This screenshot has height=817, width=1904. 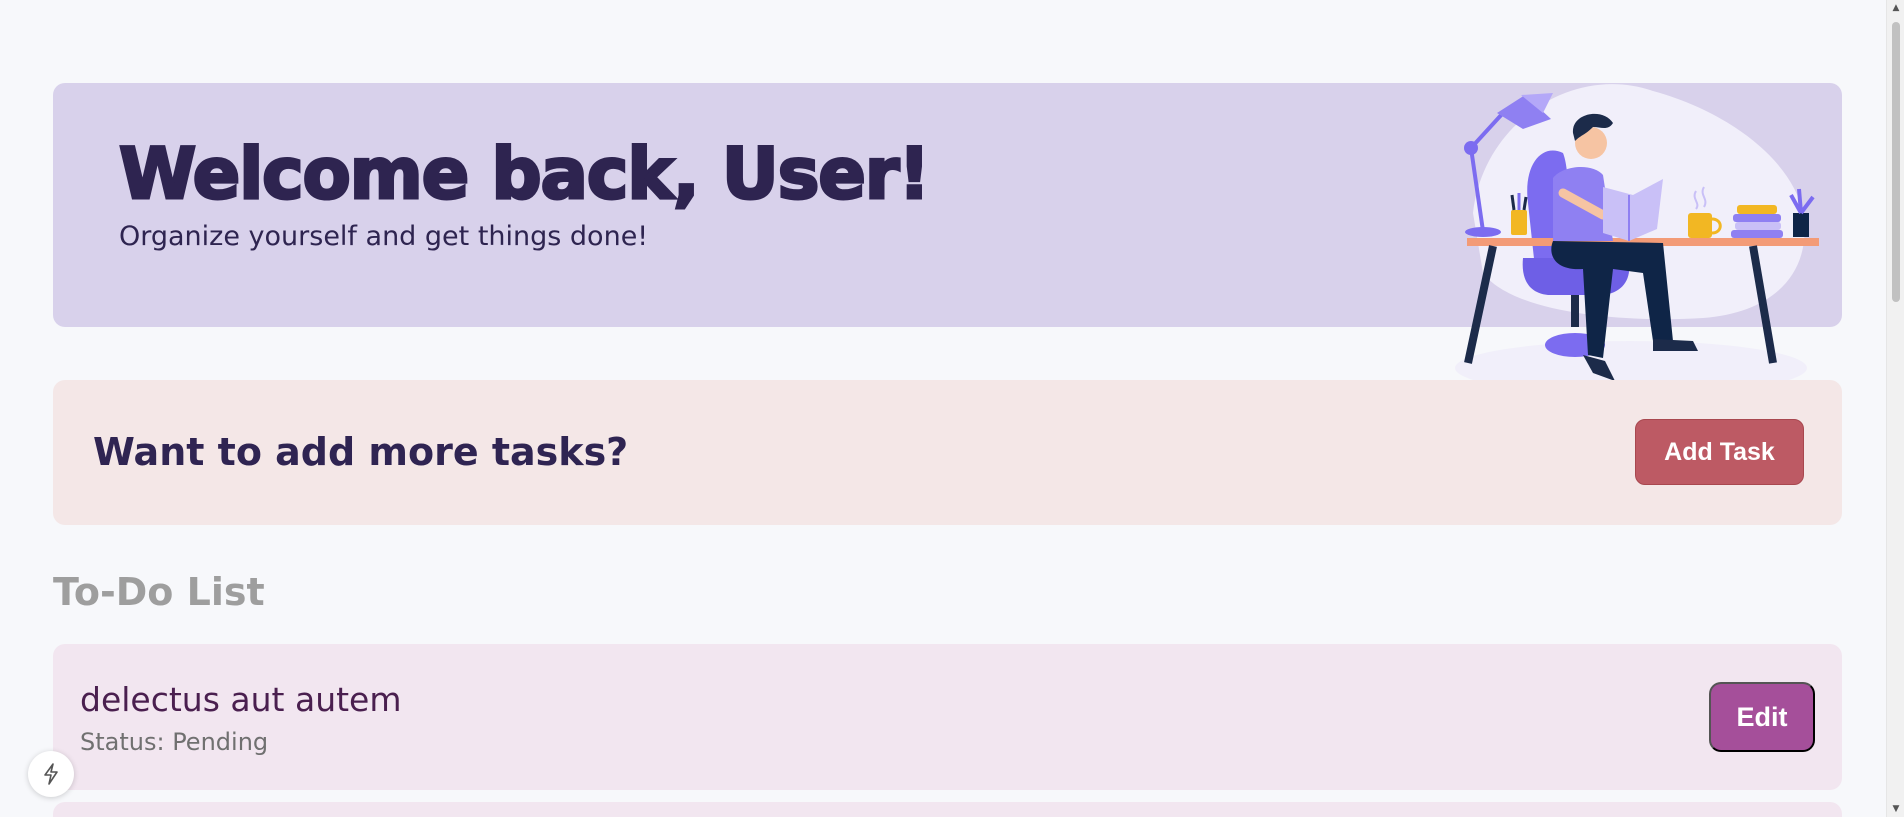 I want to click on add-task-prompt: Want to add more tasks?, so click(x=361, y=452).